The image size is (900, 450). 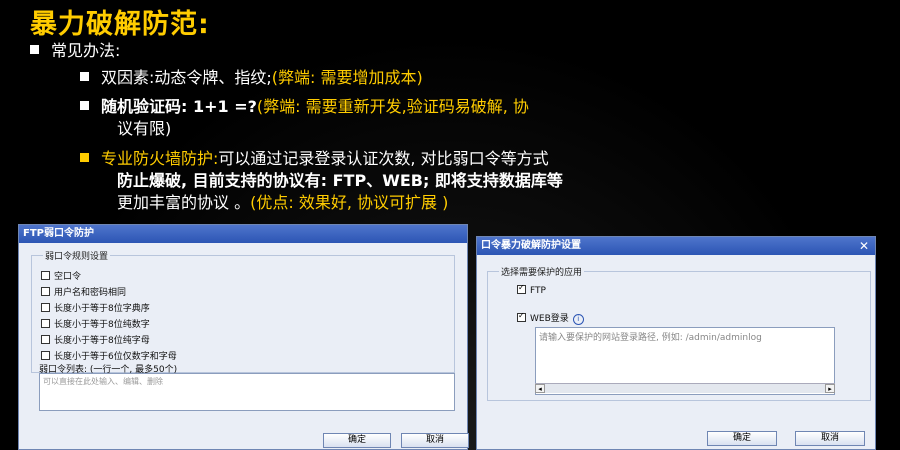 I want to click on checkbox-dict-8: 长度小于等于8位字典序, so click(x=95, y=307).